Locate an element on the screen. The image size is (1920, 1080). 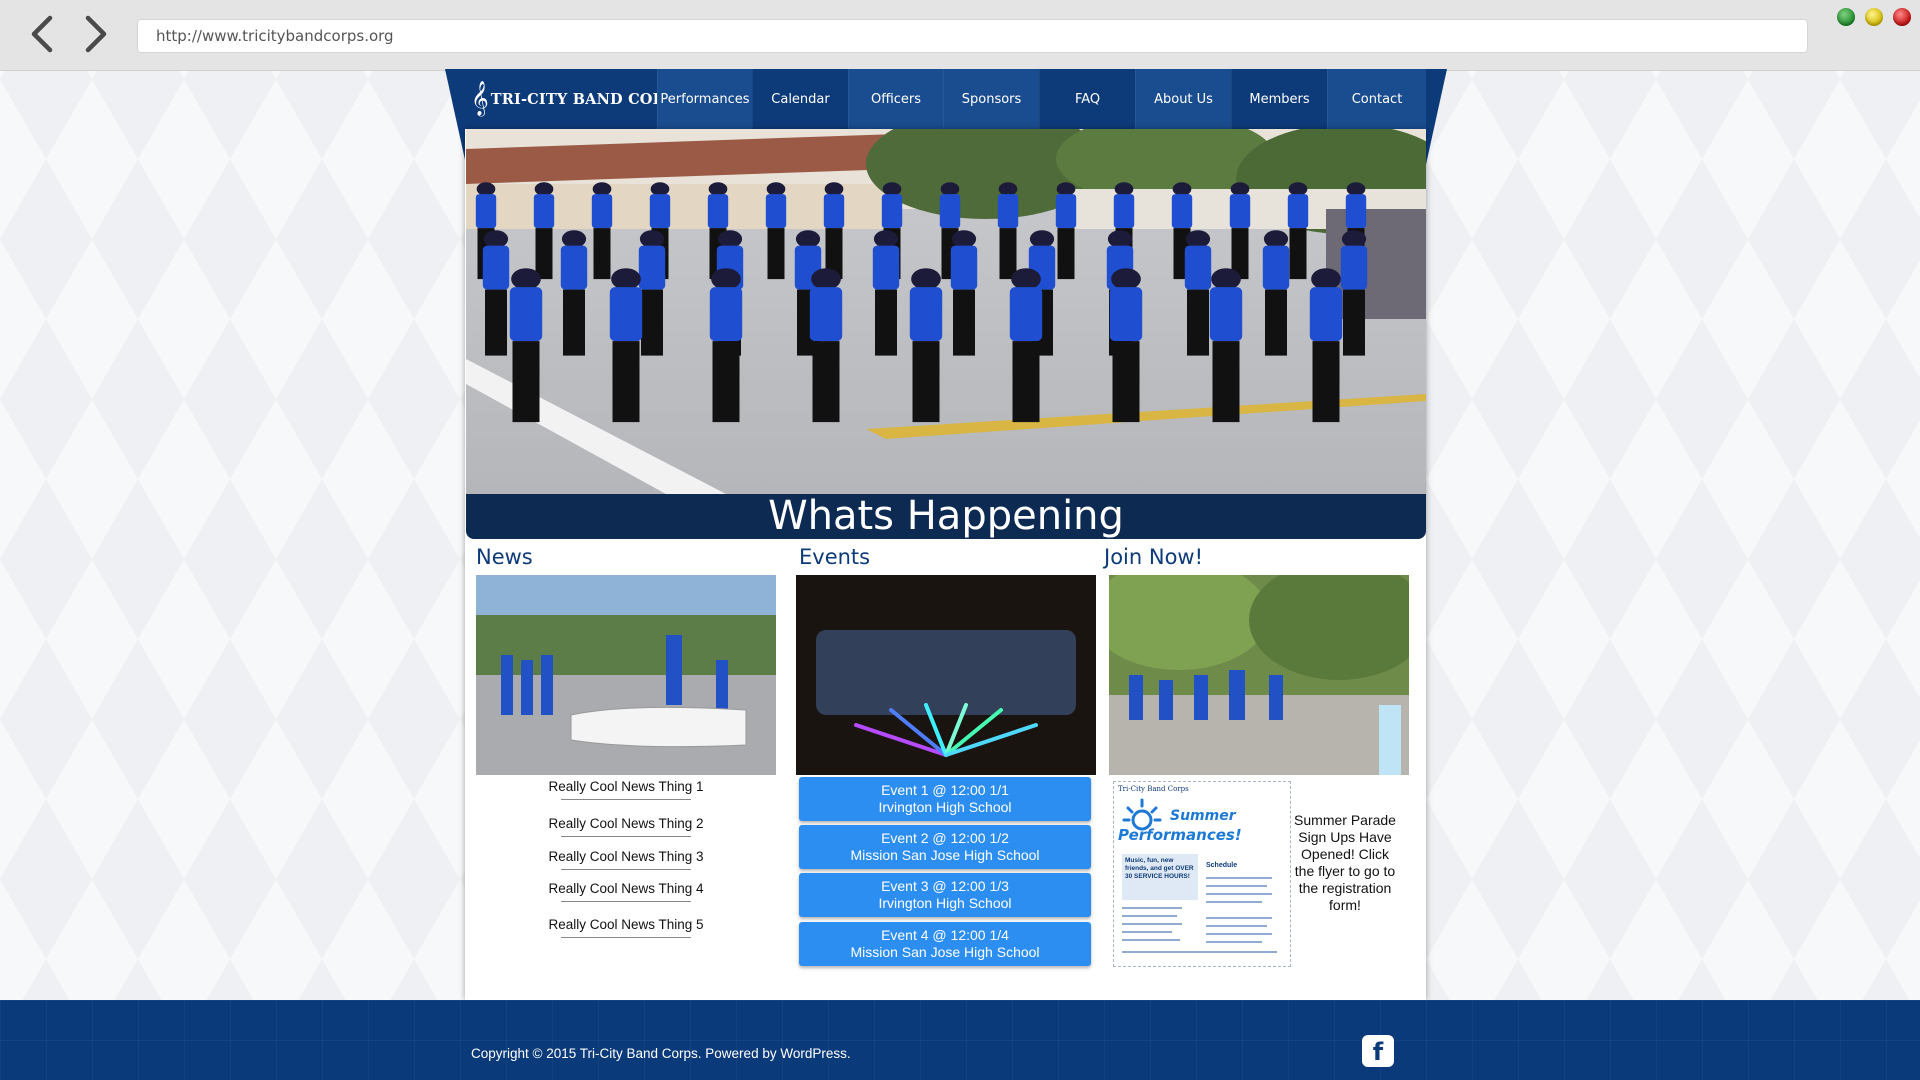
nav-faq: FAQ is located at coordinates (1087, 99).